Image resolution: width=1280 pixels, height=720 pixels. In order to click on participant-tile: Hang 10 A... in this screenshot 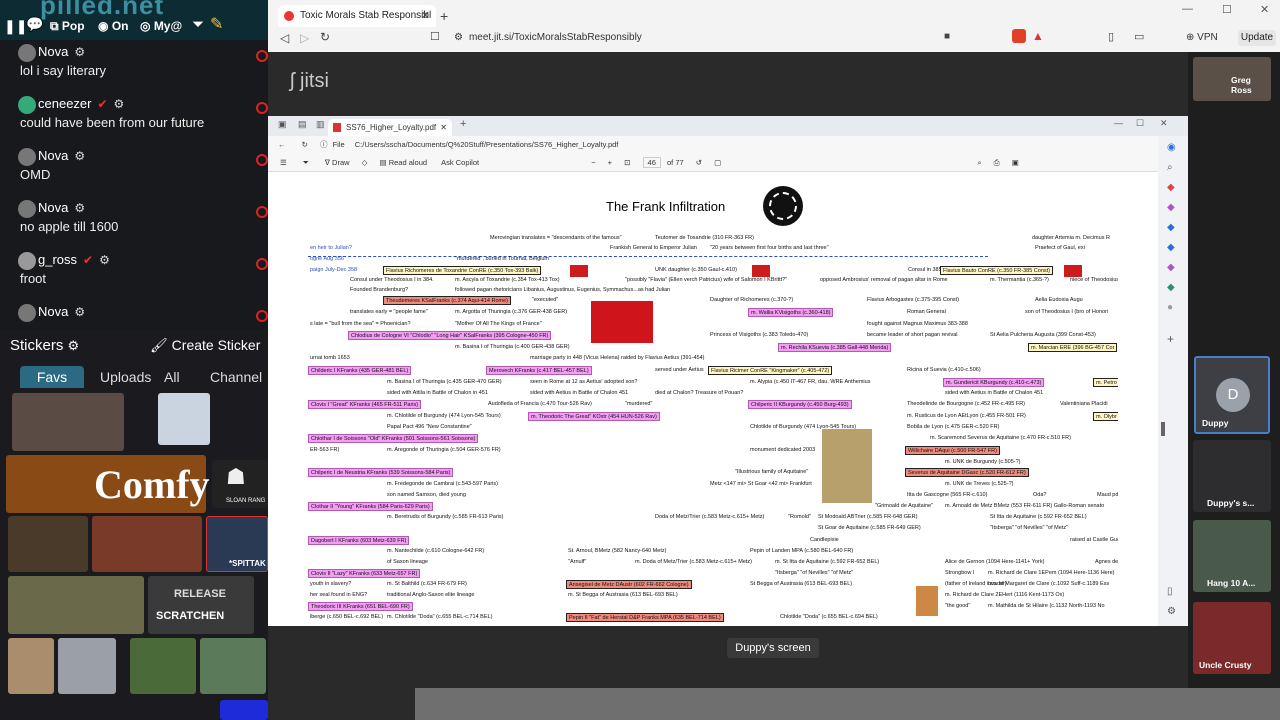, I will do `click(1232, 556)`.